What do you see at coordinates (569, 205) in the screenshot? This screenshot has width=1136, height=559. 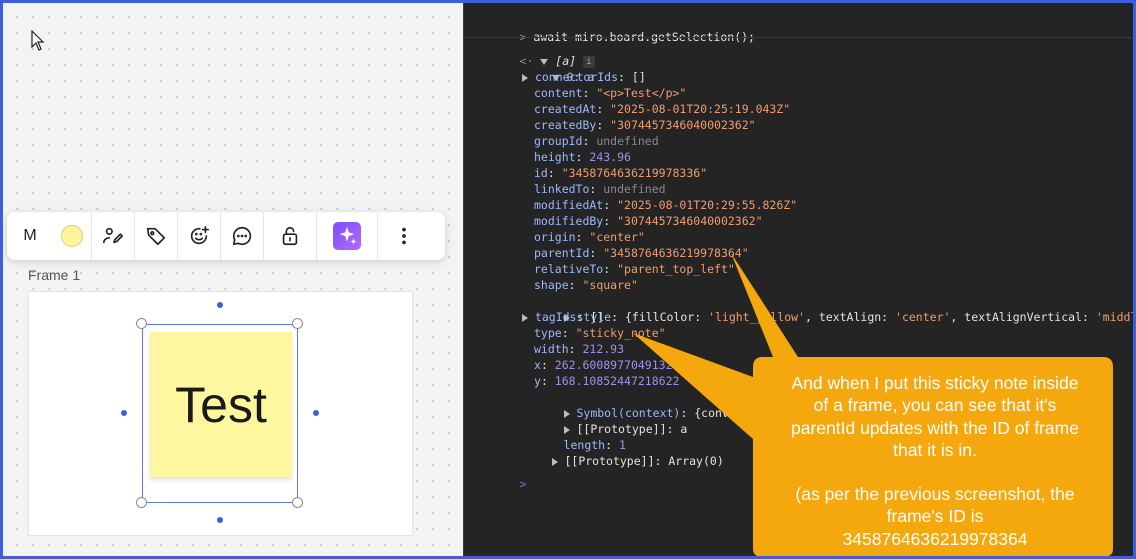 I see `property-key: modifiedAt` at bounding box center [569, 205].